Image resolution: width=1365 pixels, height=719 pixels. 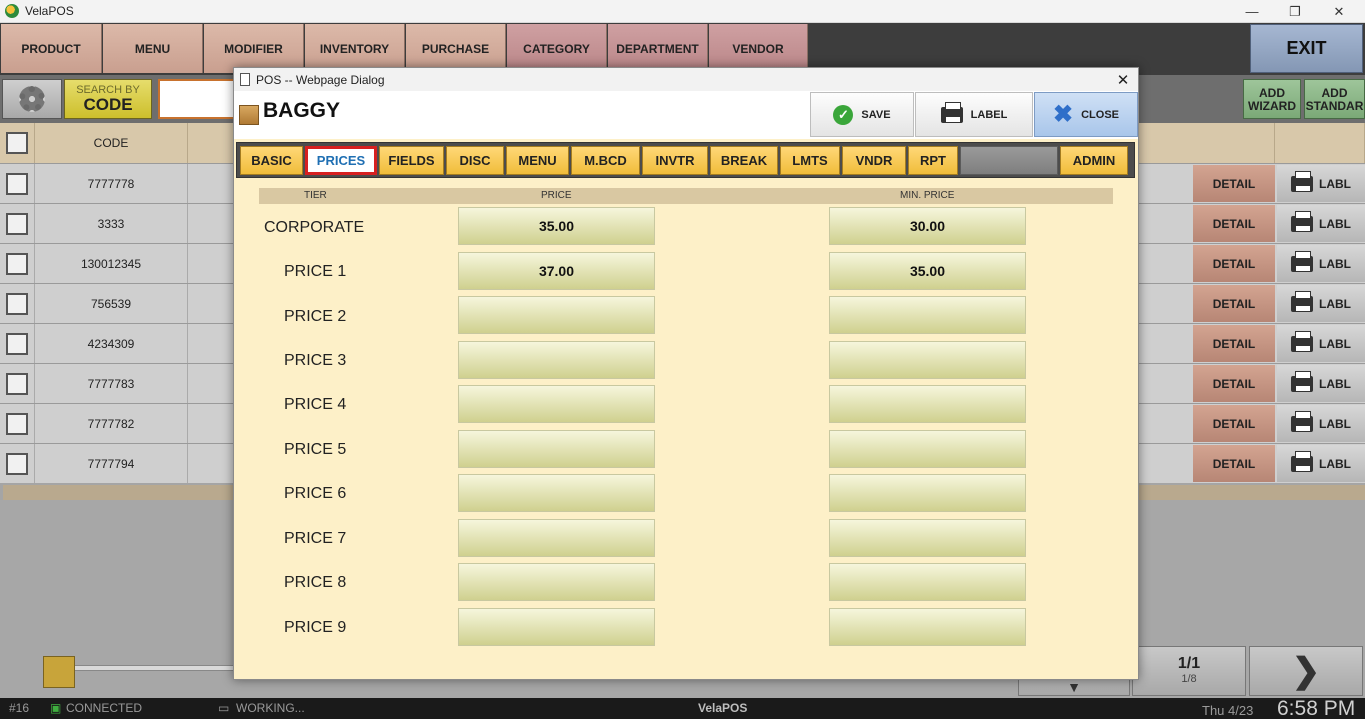 I want to click on printer-icon, so click(x=1302, y=301).